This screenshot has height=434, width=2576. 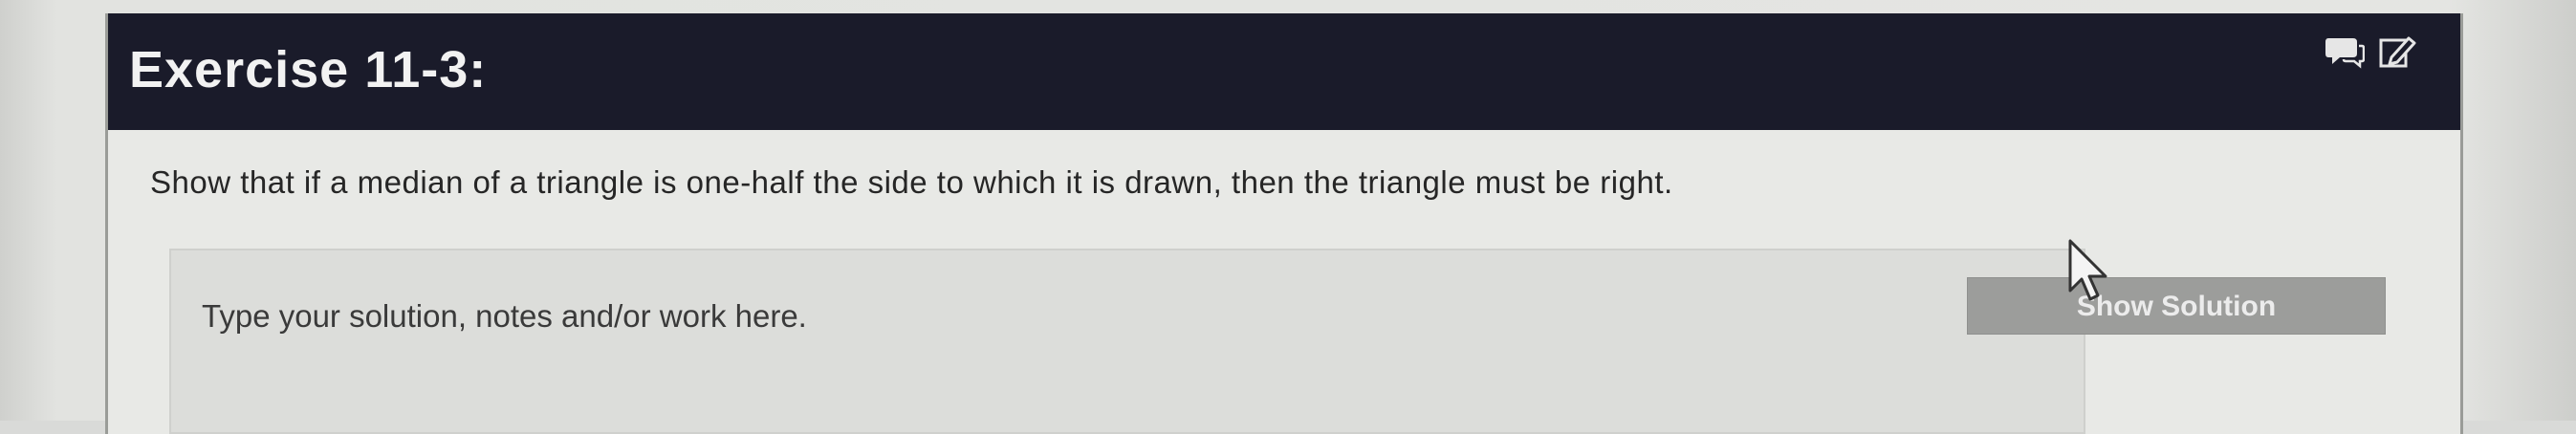 I want to click on header-actions, so click(x=2371, y=51).